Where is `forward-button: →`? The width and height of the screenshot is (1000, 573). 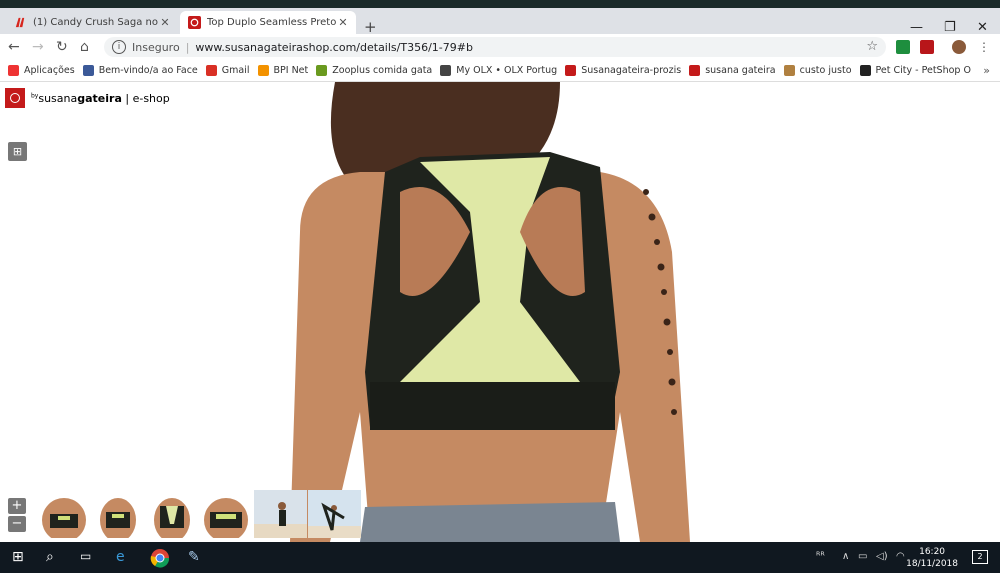
forward-button: → is located at coordinates (38, 47).